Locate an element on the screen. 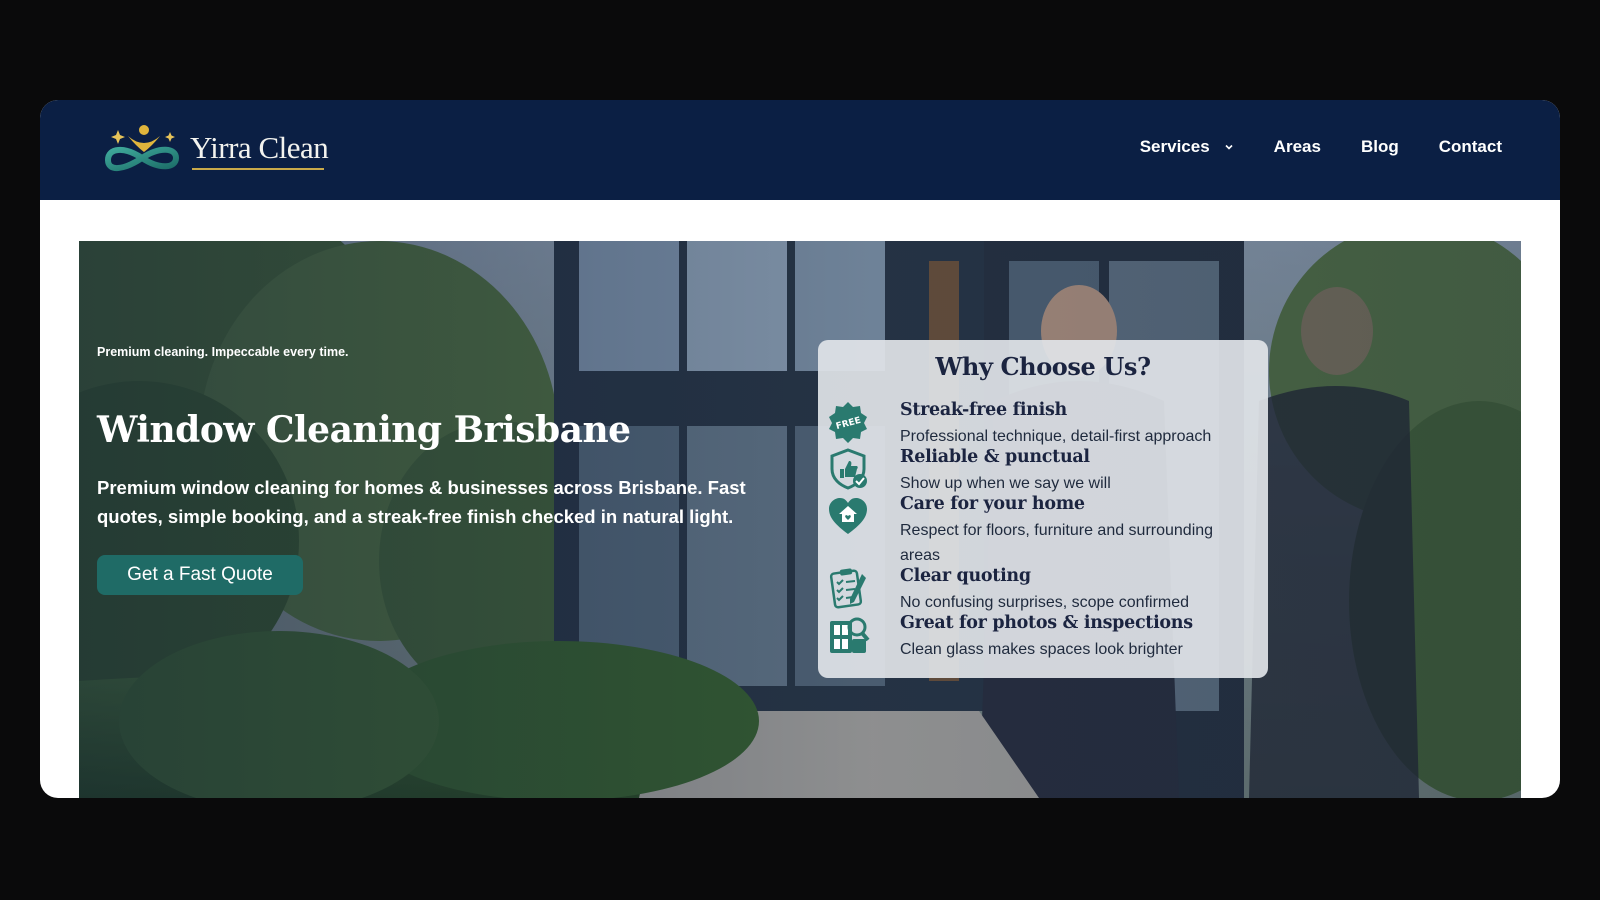  feature-title: Clear quoting is located at coordinates (965, 576).